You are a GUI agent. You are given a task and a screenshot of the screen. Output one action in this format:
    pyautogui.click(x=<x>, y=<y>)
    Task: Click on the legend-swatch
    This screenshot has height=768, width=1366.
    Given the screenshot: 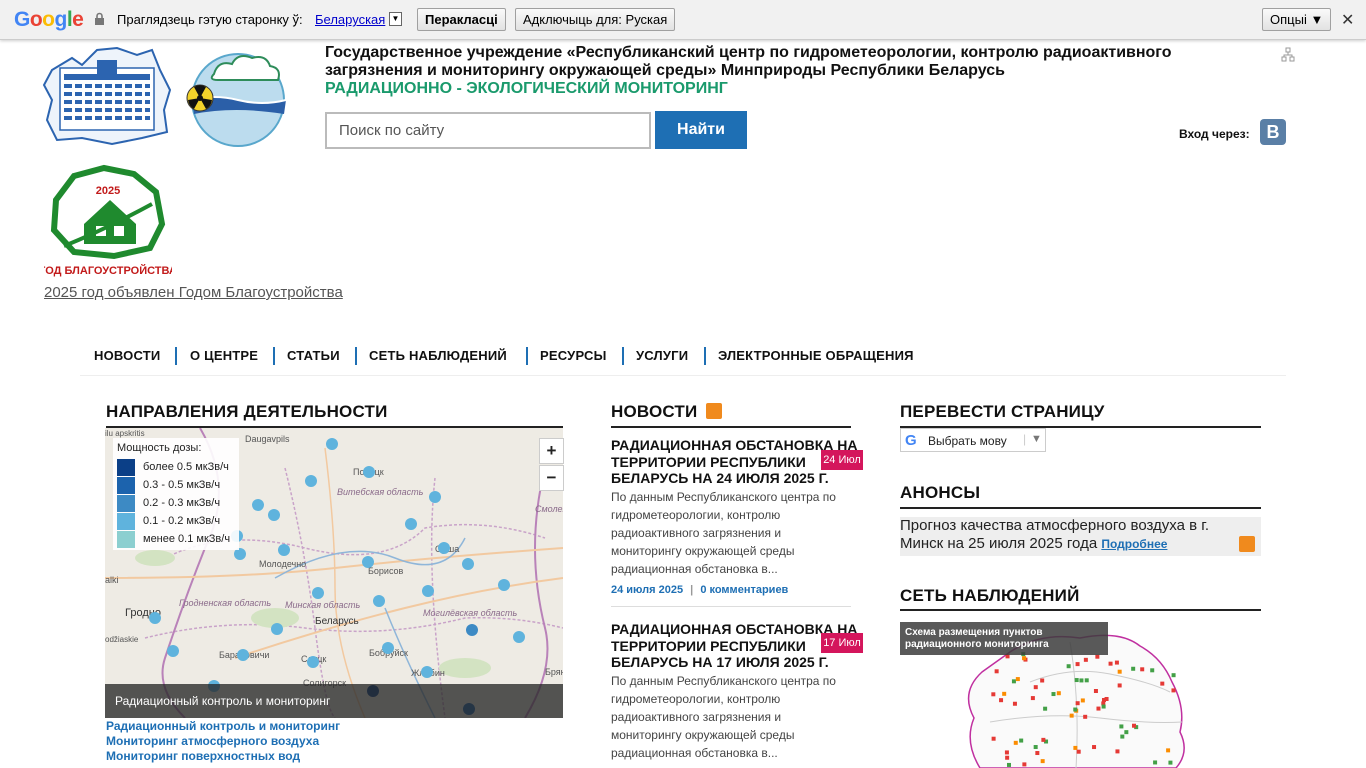 What is the action you would take?
    pyautogui.click(x=126, y=485)
    